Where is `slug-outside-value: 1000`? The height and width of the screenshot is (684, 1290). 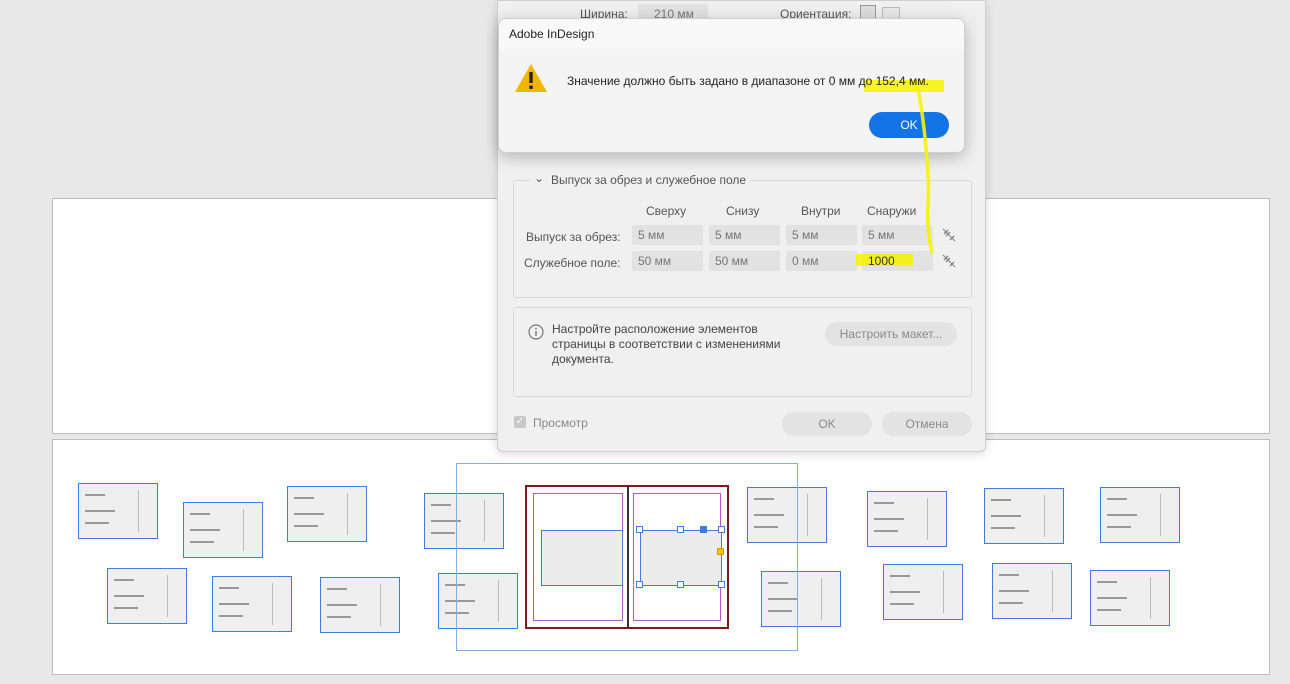 slug-outside-value: 1000 is located at coordinates (881, 261).